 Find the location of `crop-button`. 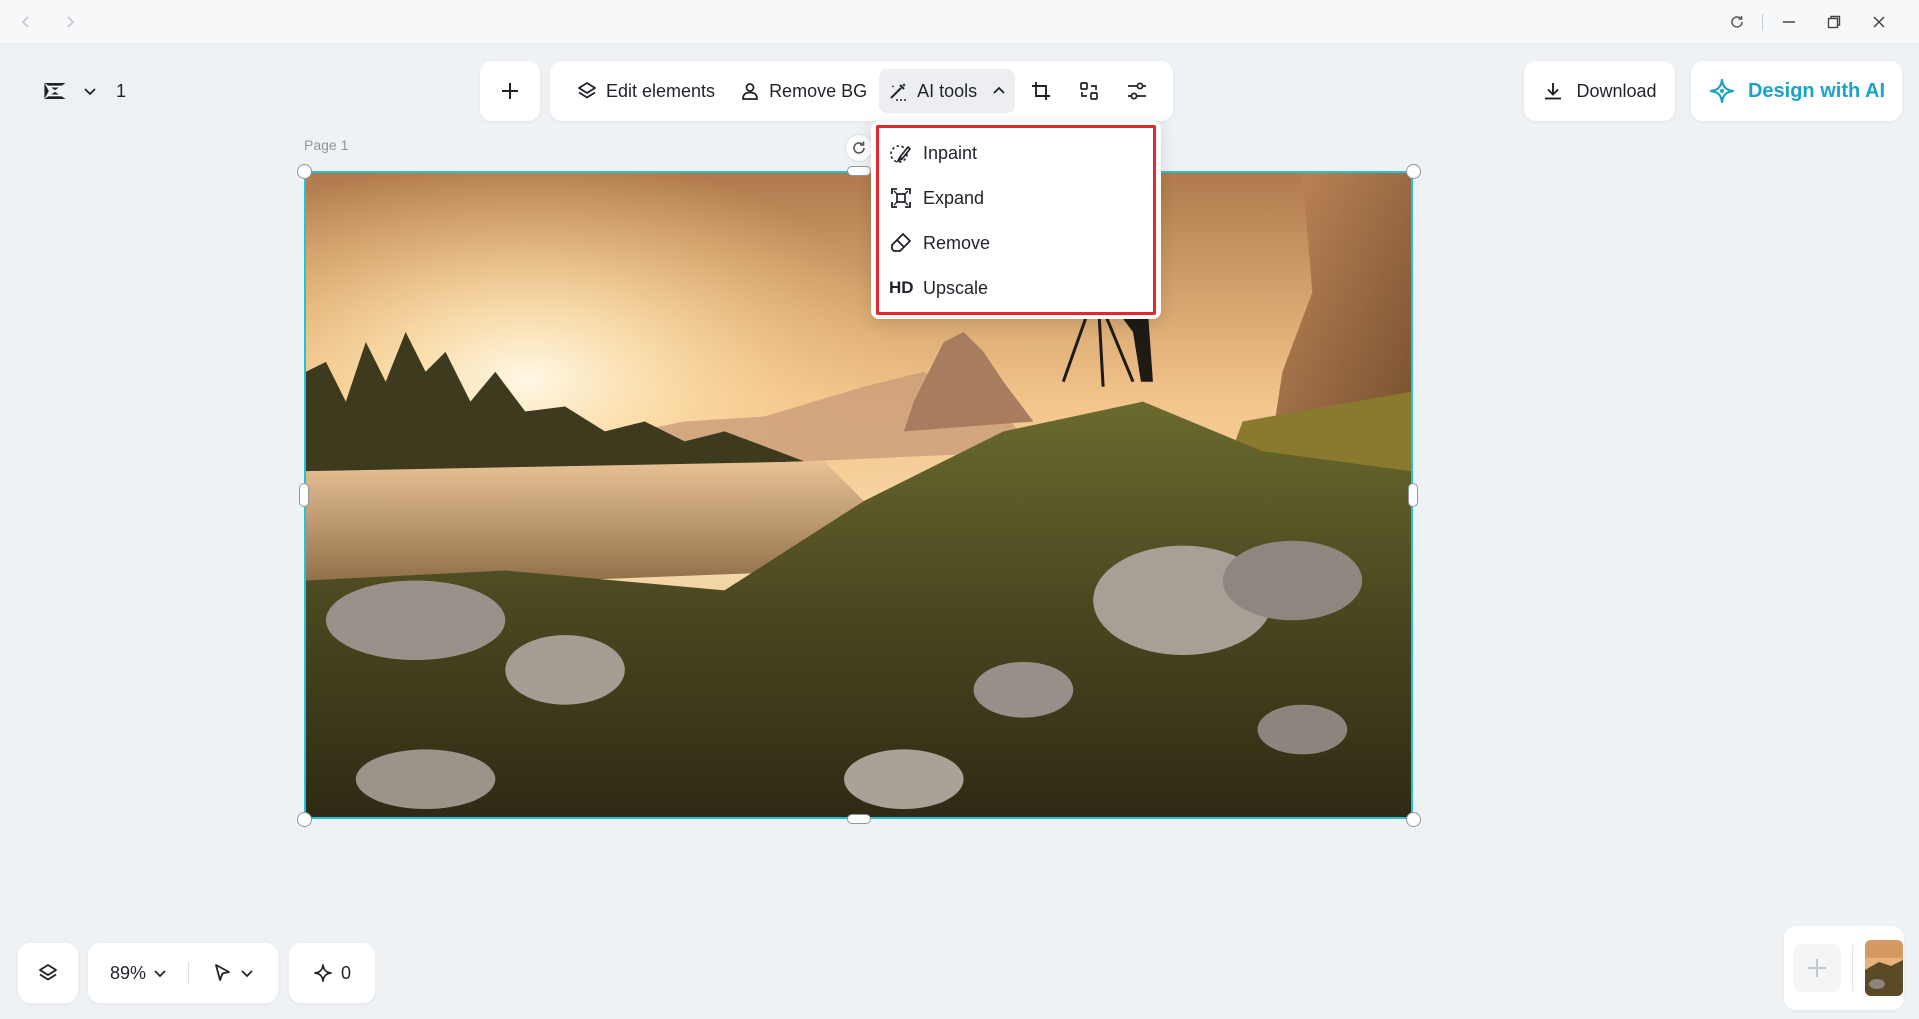

crop-button is located at coordinates (1041, 91).